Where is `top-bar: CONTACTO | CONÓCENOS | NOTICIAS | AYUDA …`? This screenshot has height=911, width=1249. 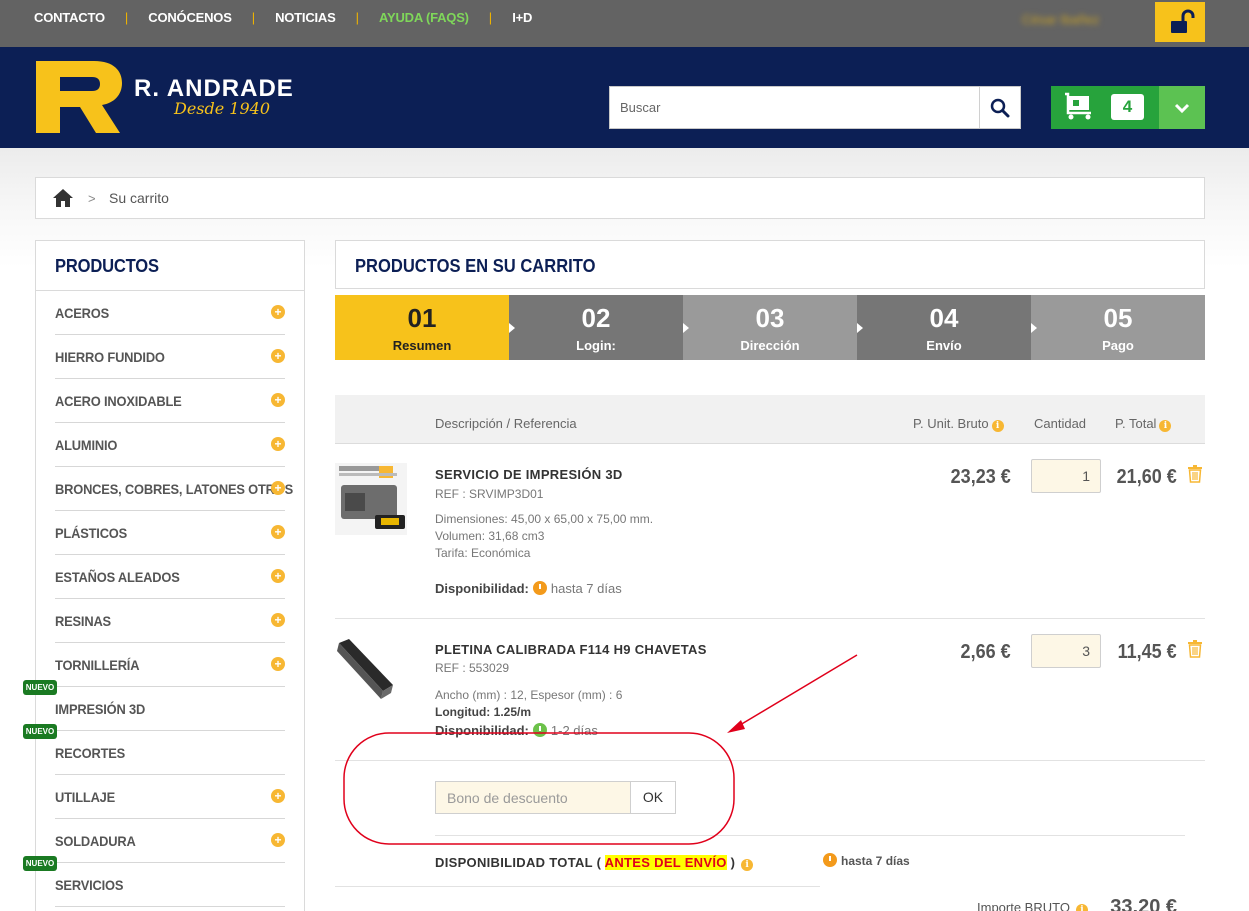 top-bar: CONTACTO | CONÓCENOS | NOTICIAS | AYUDA … is located at coordinates (624, 23).